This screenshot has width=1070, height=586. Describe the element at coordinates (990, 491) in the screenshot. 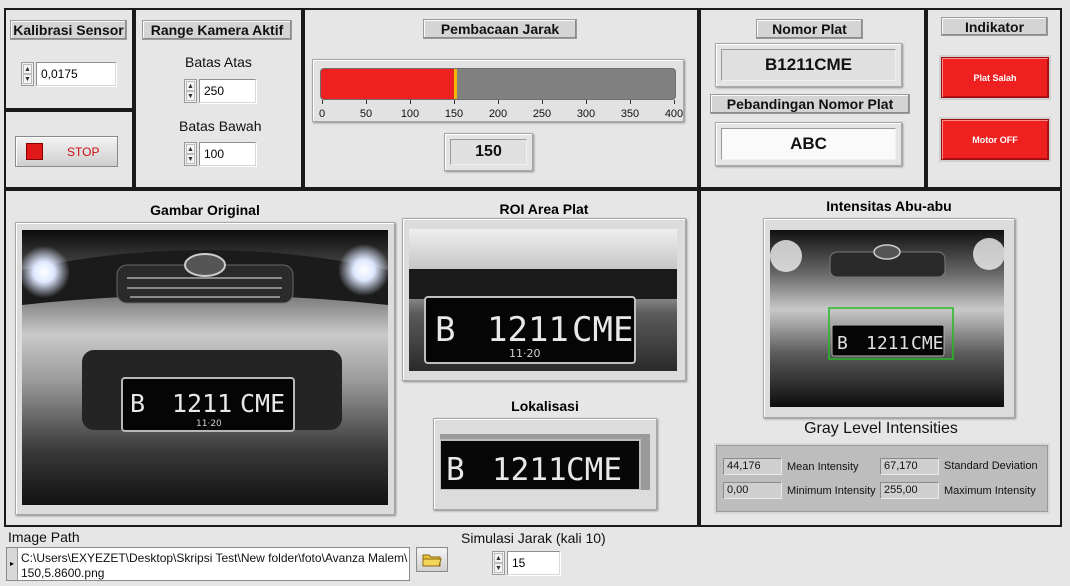

I see `max-intensity-label: Maximum Intensity` at that location.